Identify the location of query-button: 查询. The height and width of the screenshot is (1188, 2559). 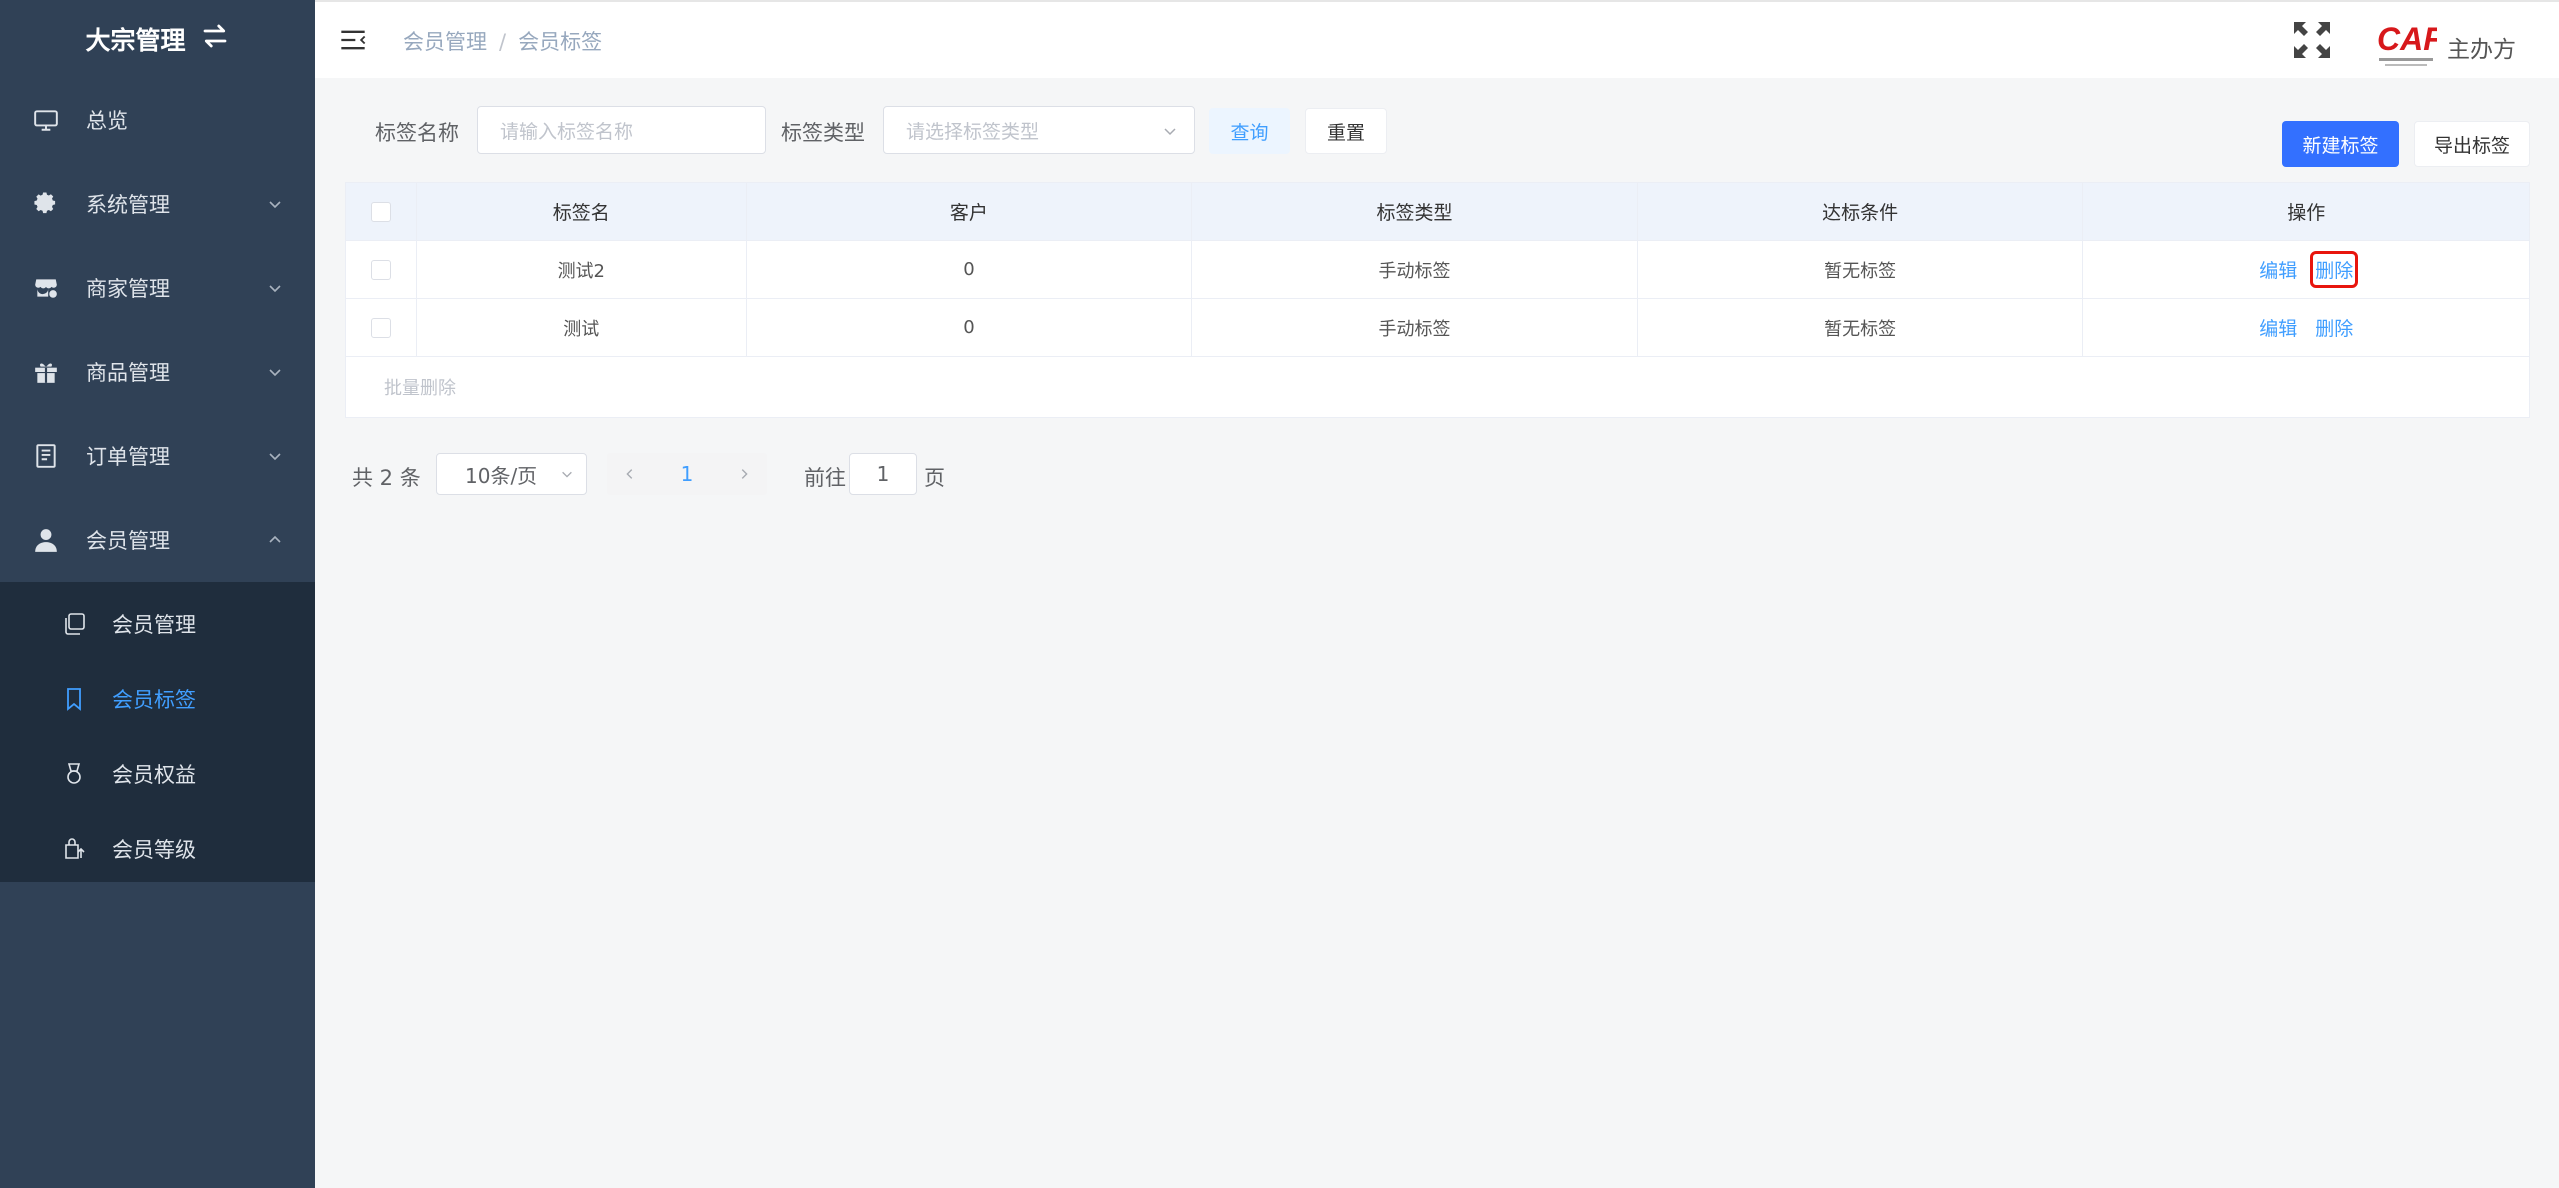
(1249, 131).